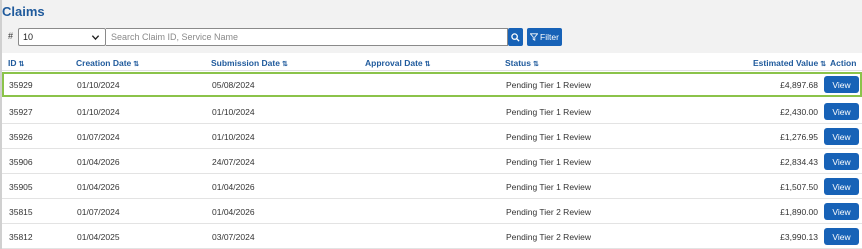  I want to click on cell-id: 35929, so click(21, 85).